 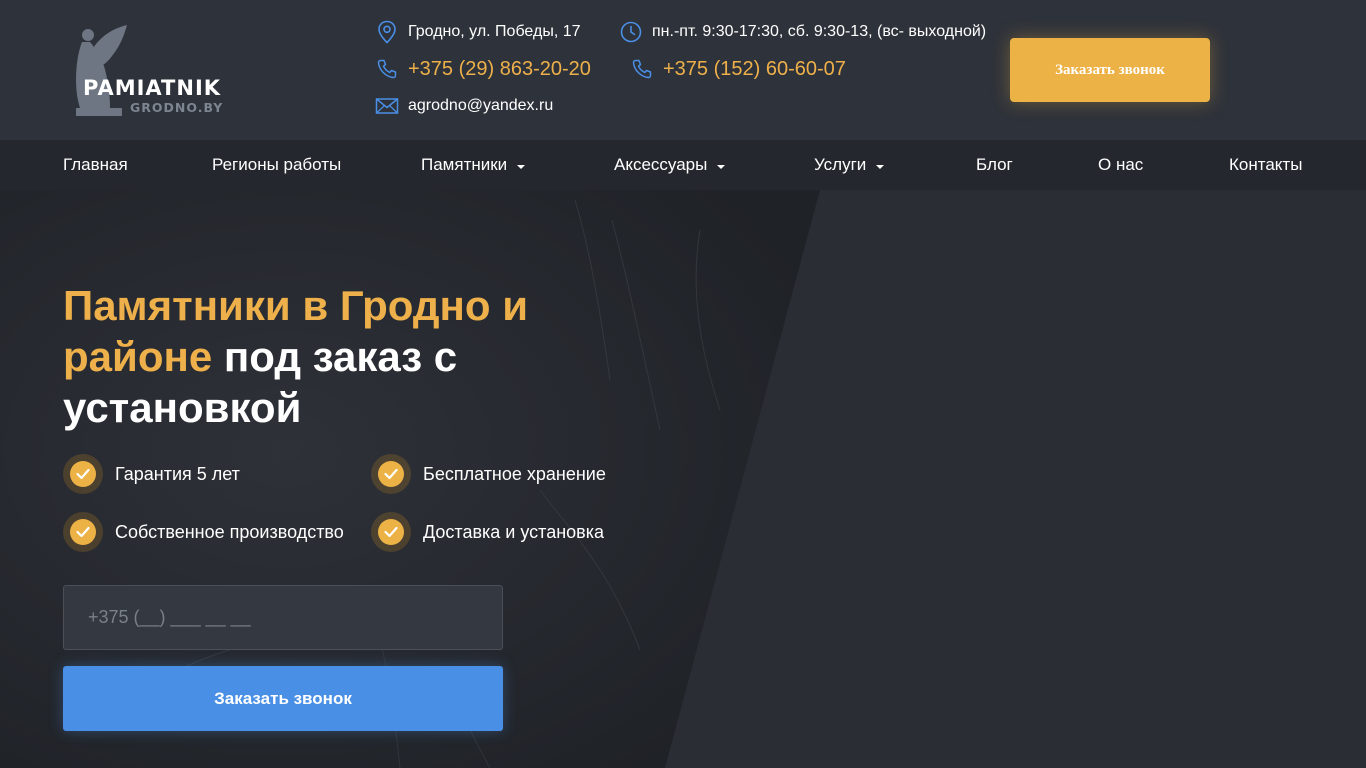 What do you see at coordinates (387, 106) in the screenshot?
I see `envelope-icon` at bounding box center [387, 106].